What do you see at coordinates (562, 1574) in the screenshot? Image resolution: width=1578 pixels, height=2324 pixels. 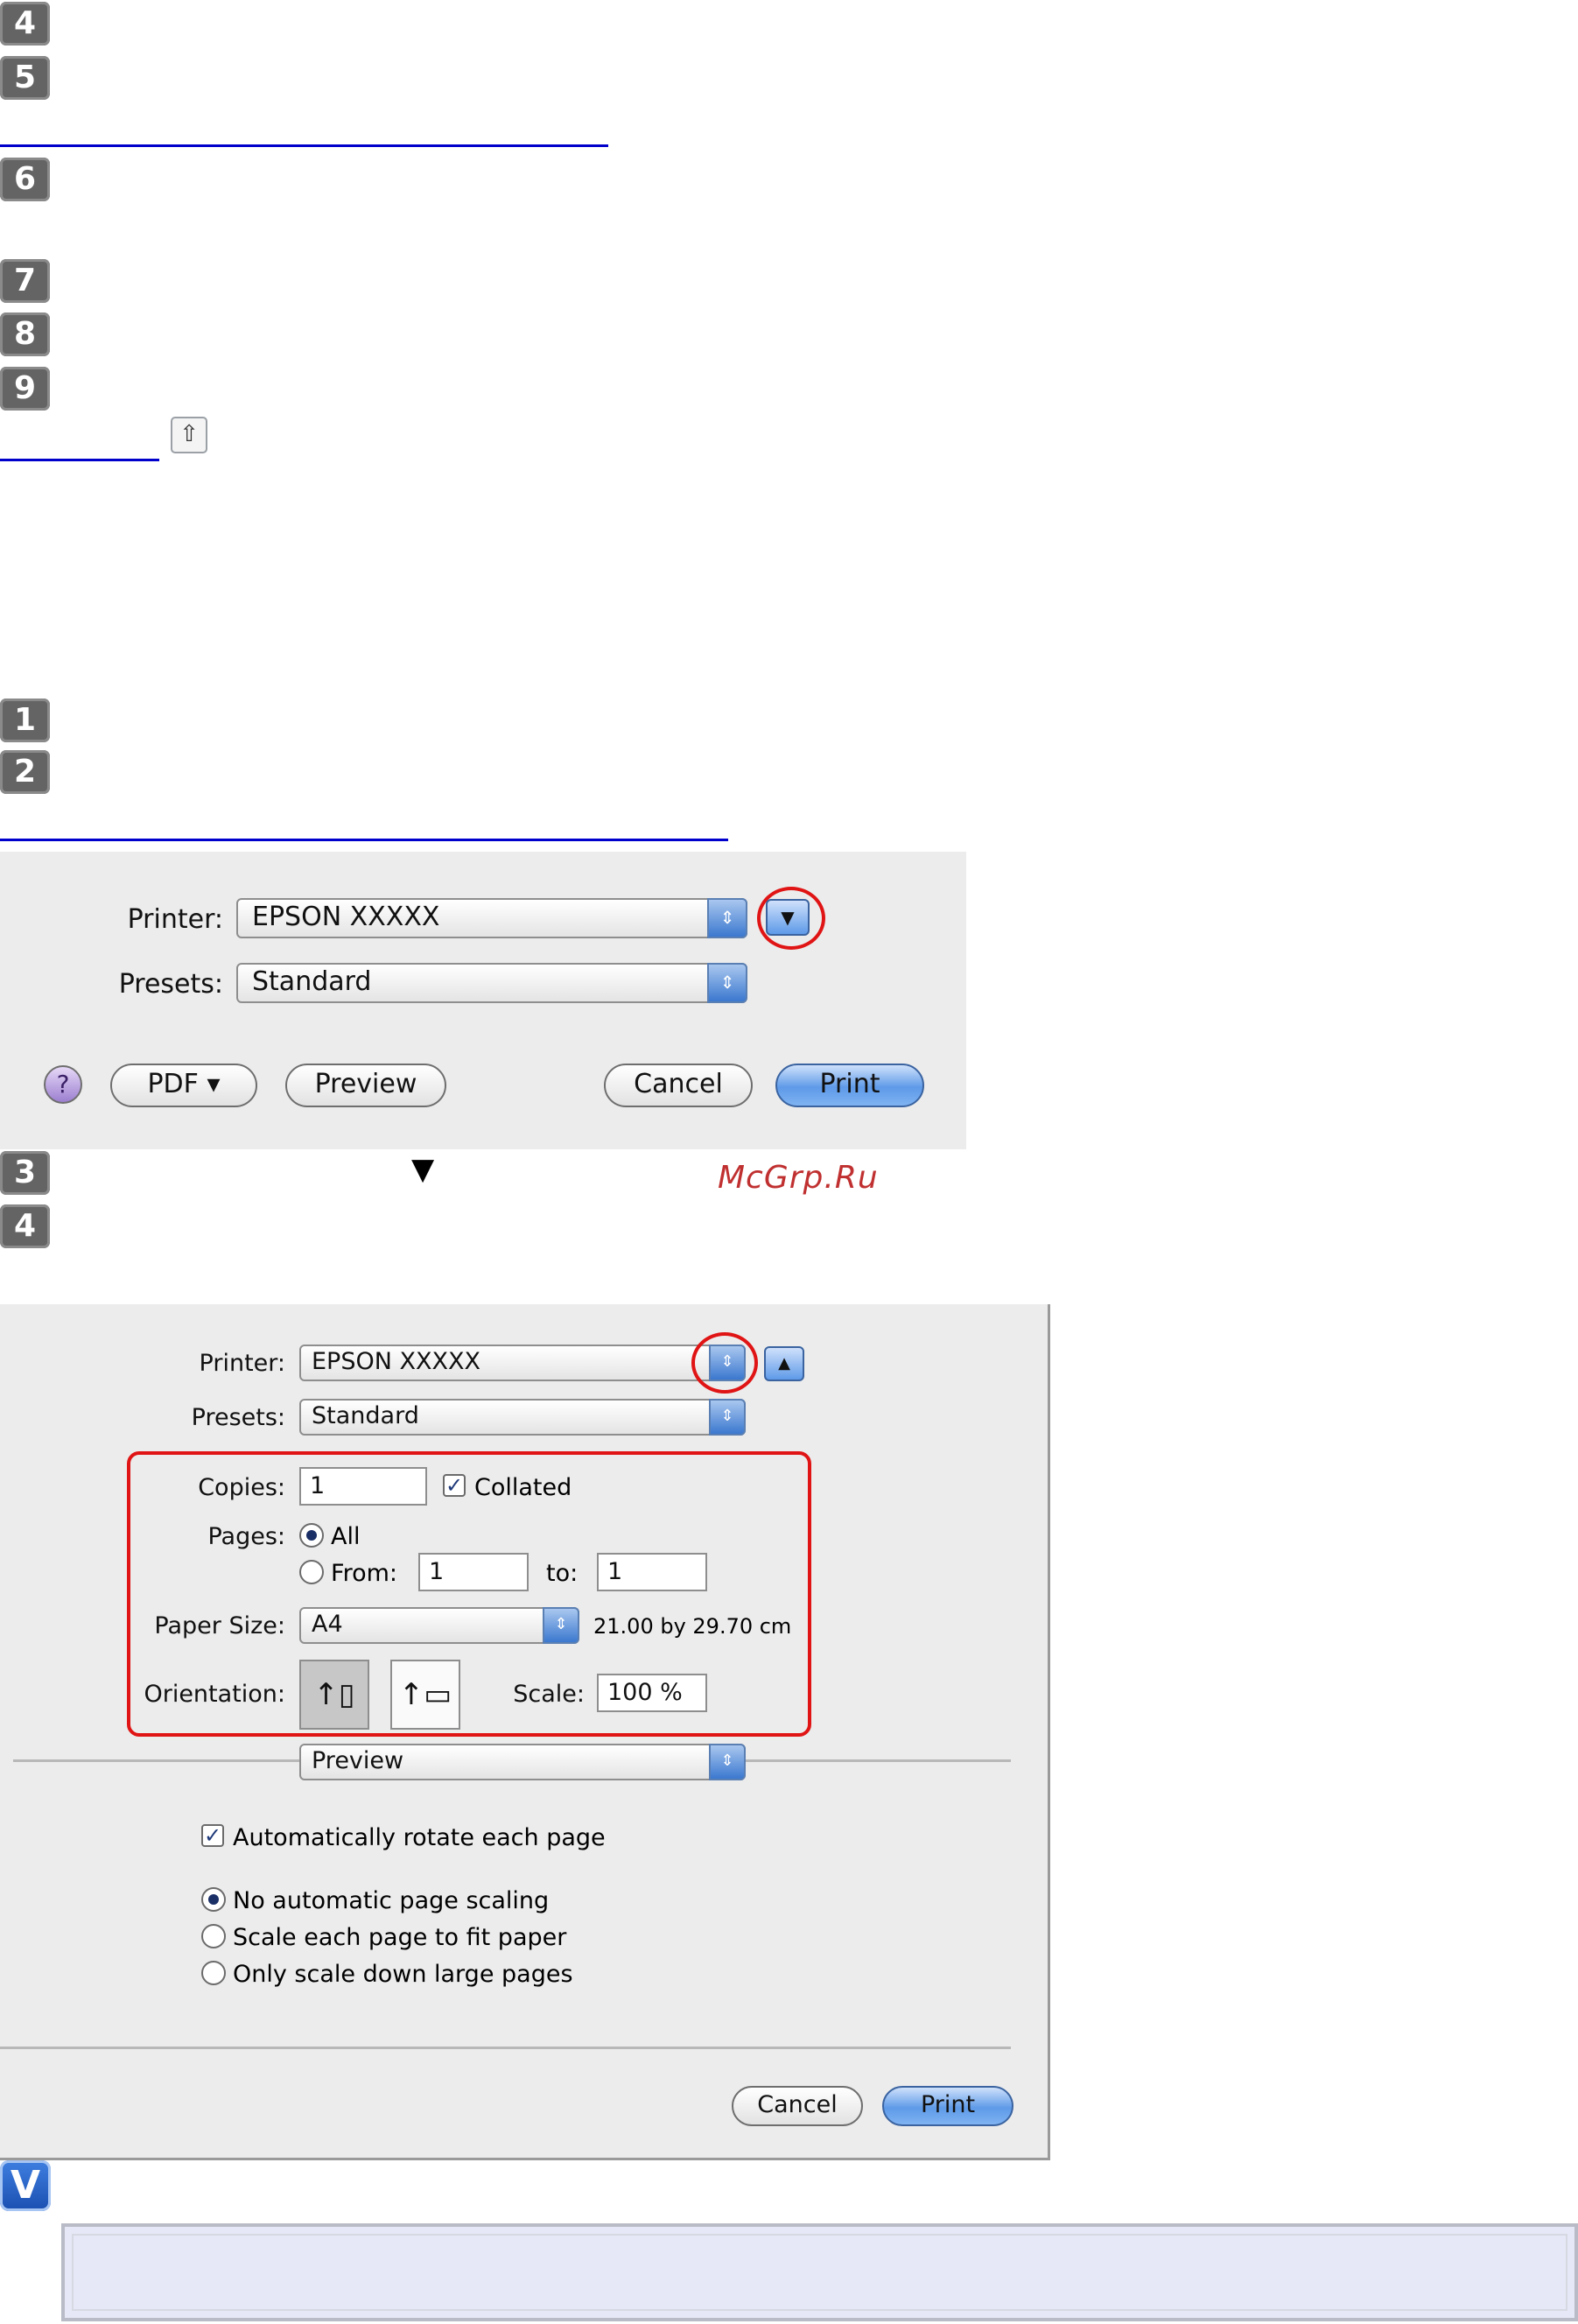 I see `to-label: to:` at bounding box center [562, 1574].